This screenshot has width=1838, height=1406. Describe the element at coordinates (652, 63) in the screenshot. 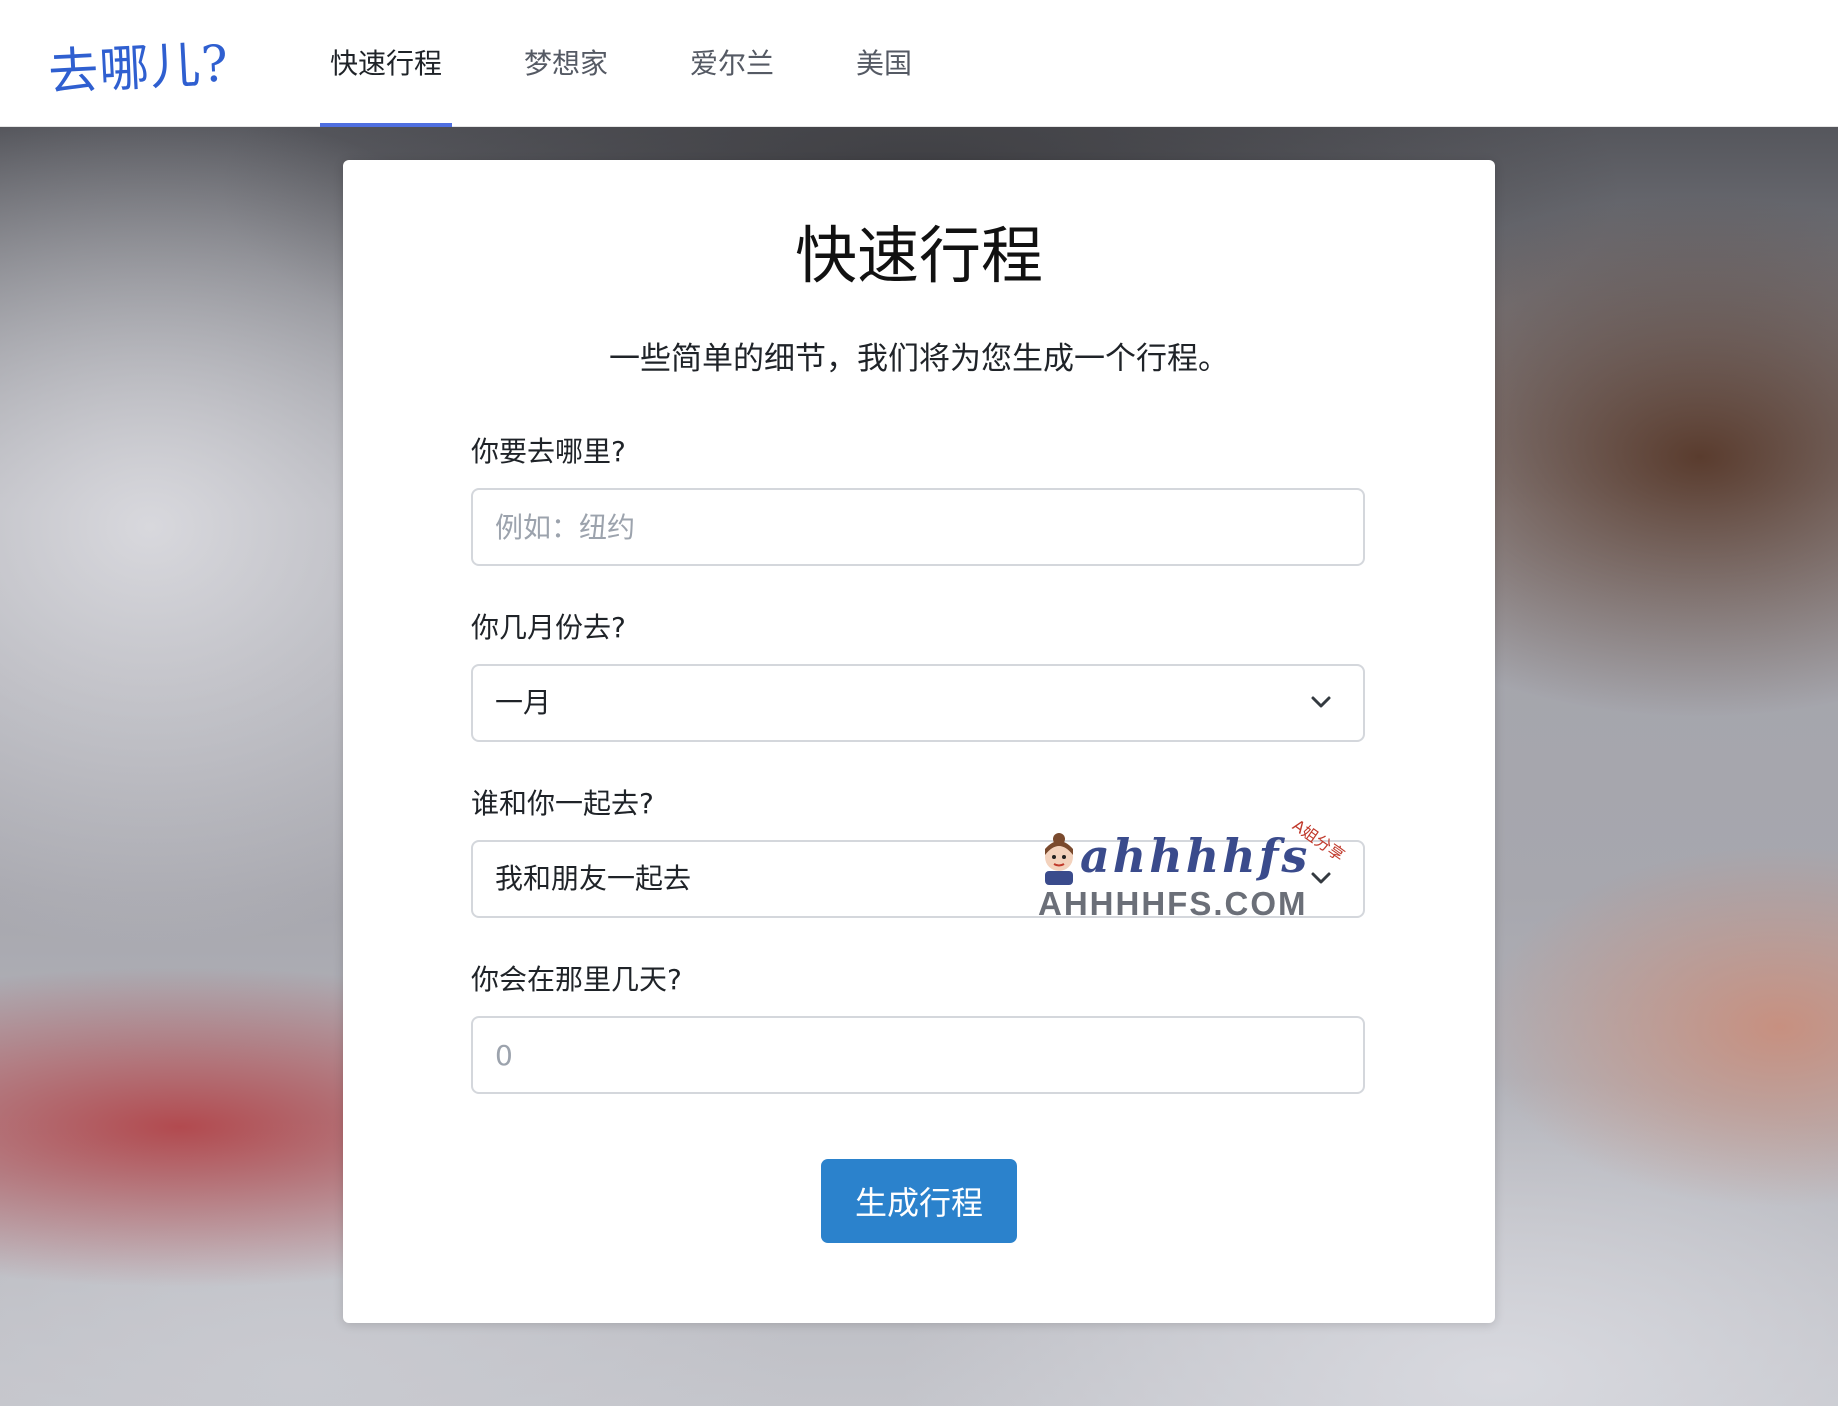

I see `nav-tabs: 快速行程 梦想家 爱尔兰 美国` at that location.